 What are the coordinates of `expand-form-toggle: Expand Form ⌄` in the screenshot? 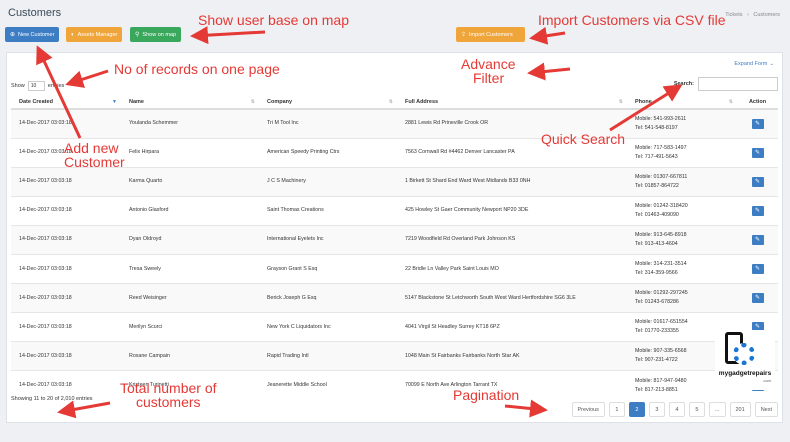 It's located at (754, 64).